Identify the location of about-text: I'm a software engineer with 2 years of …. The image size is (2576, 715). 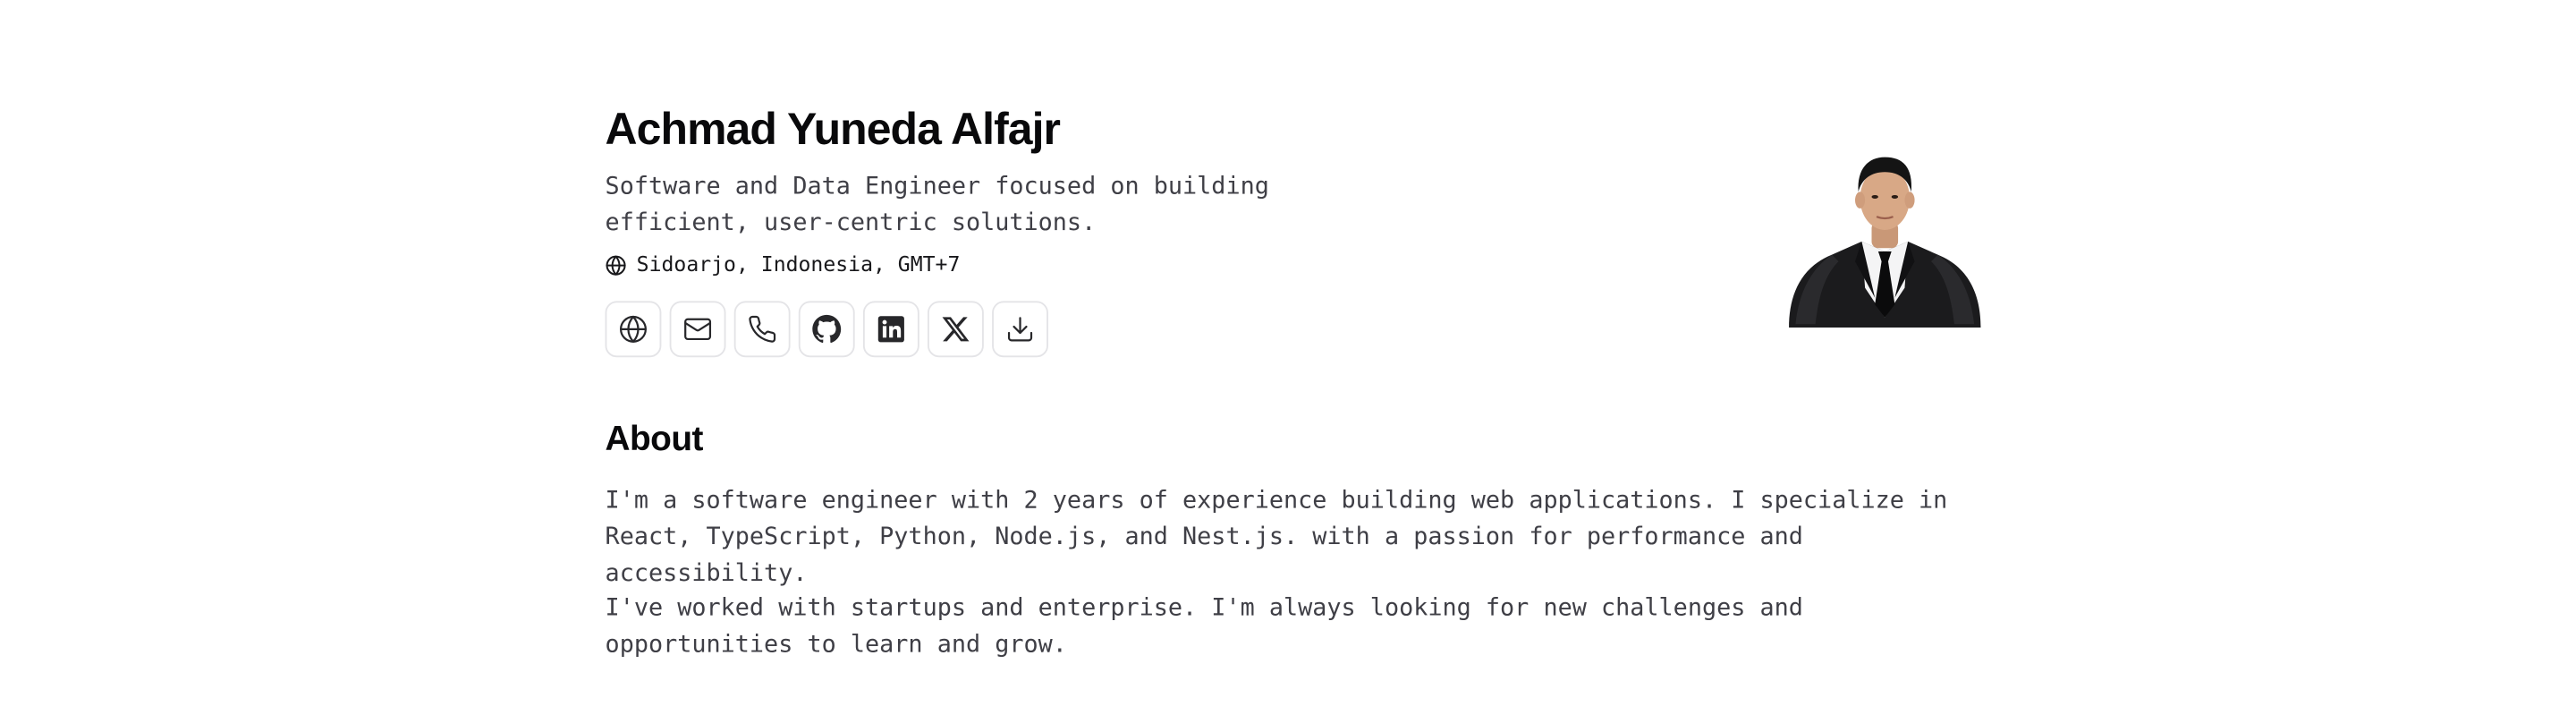
(1300, 575).